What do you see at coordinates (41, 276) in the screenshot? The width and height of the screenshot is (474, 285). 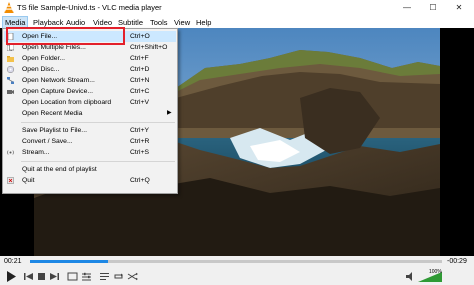 I see `stop-icon` at bounding box center [41, 276].